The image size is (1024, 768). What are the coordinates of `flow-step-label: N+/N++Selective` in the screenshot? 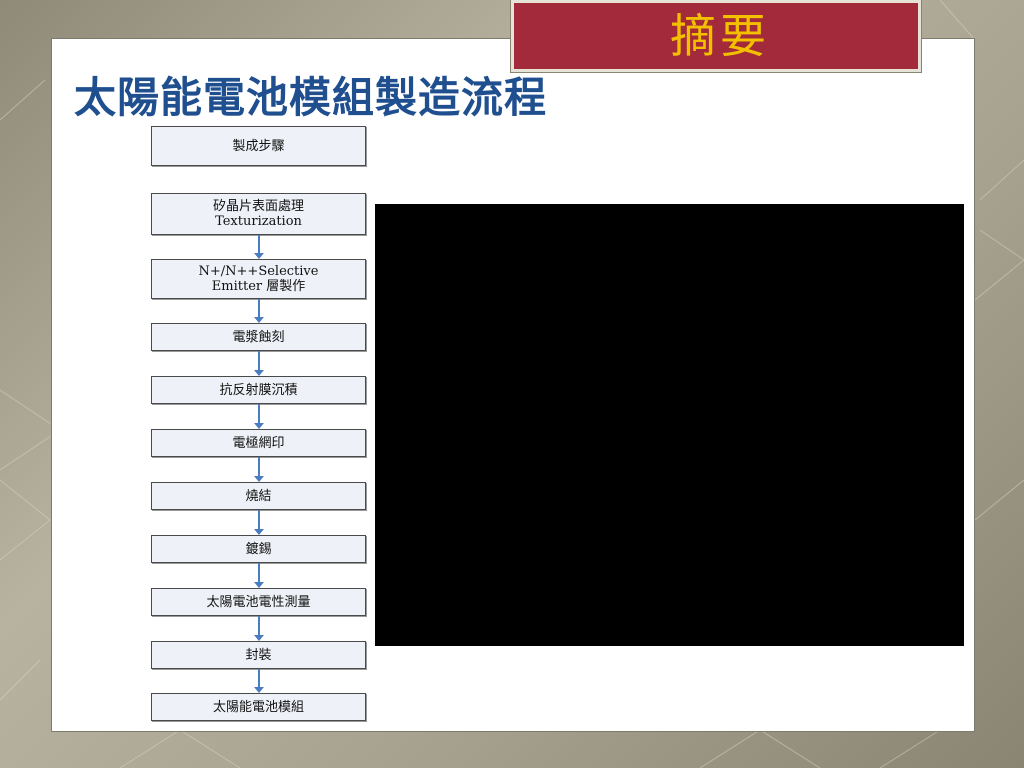 It's located at (258, 271).